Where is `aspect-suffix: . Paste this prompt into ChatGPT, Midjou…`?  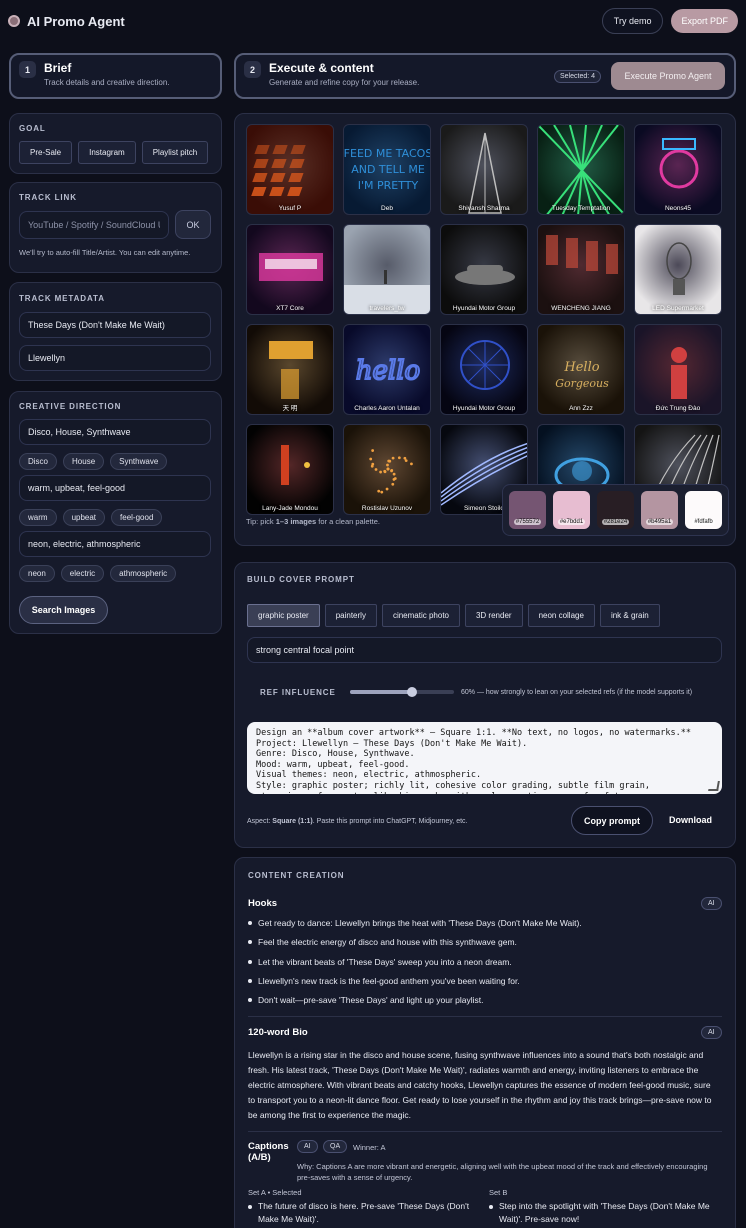
aspect-suffix: . Paste this prompt into ChatGPT, Midjou… is located at coordinates (390, 821).